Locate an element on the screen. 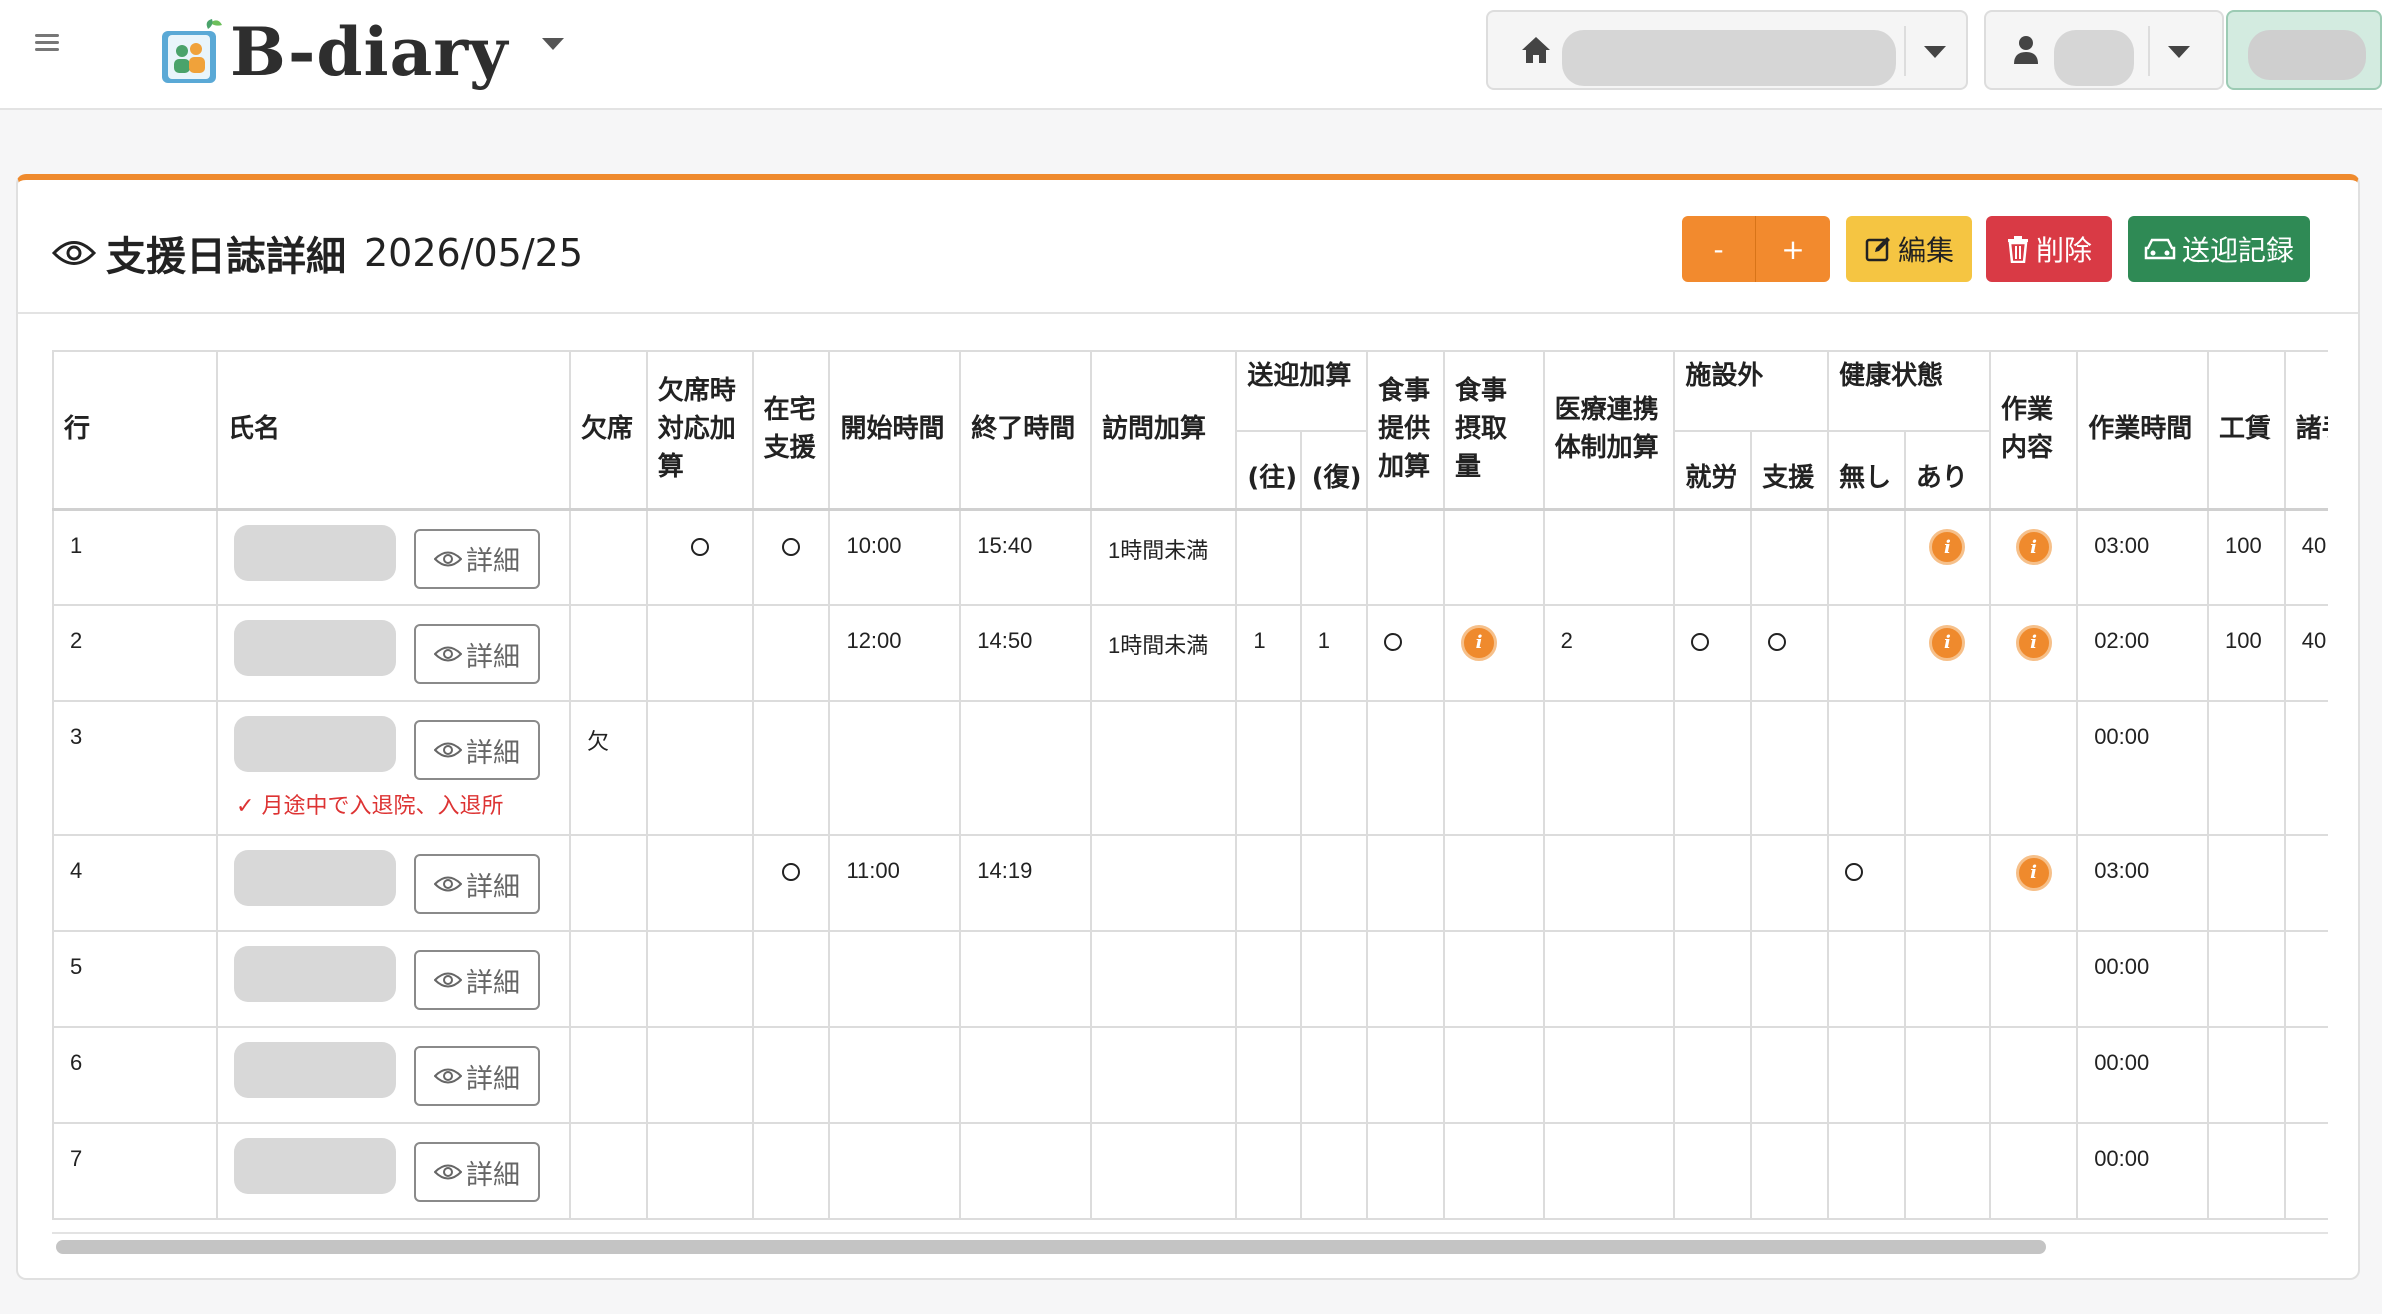  account-action-button is located at coordinates (2304, 50).